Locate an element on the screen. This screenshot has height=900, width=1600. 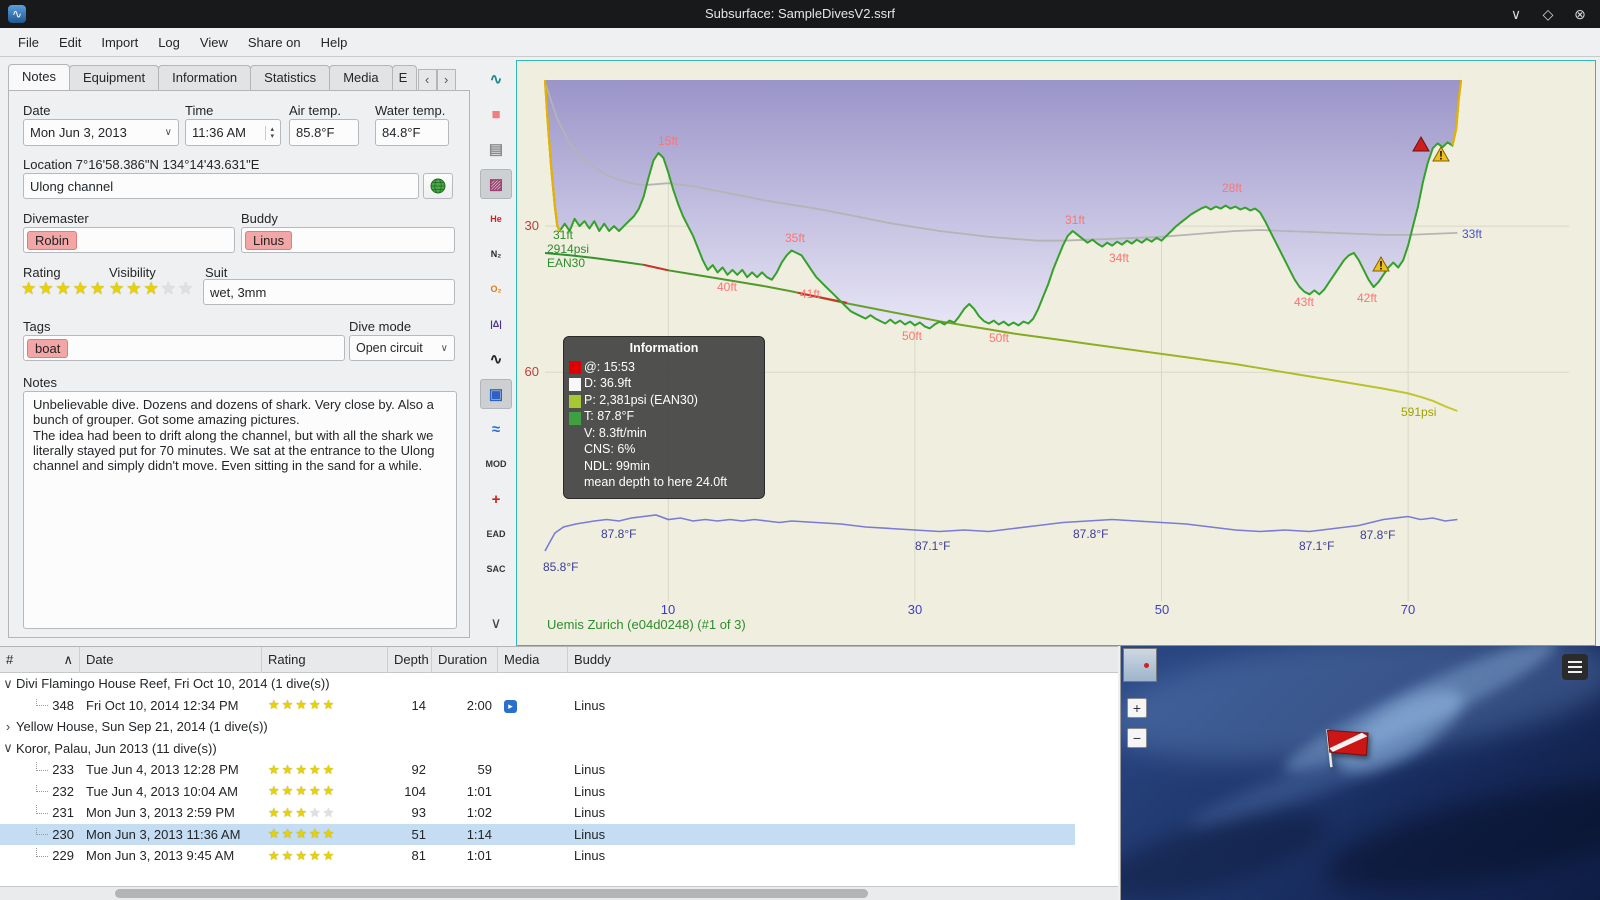
map-globe-button is located at coordinates (438, 186).